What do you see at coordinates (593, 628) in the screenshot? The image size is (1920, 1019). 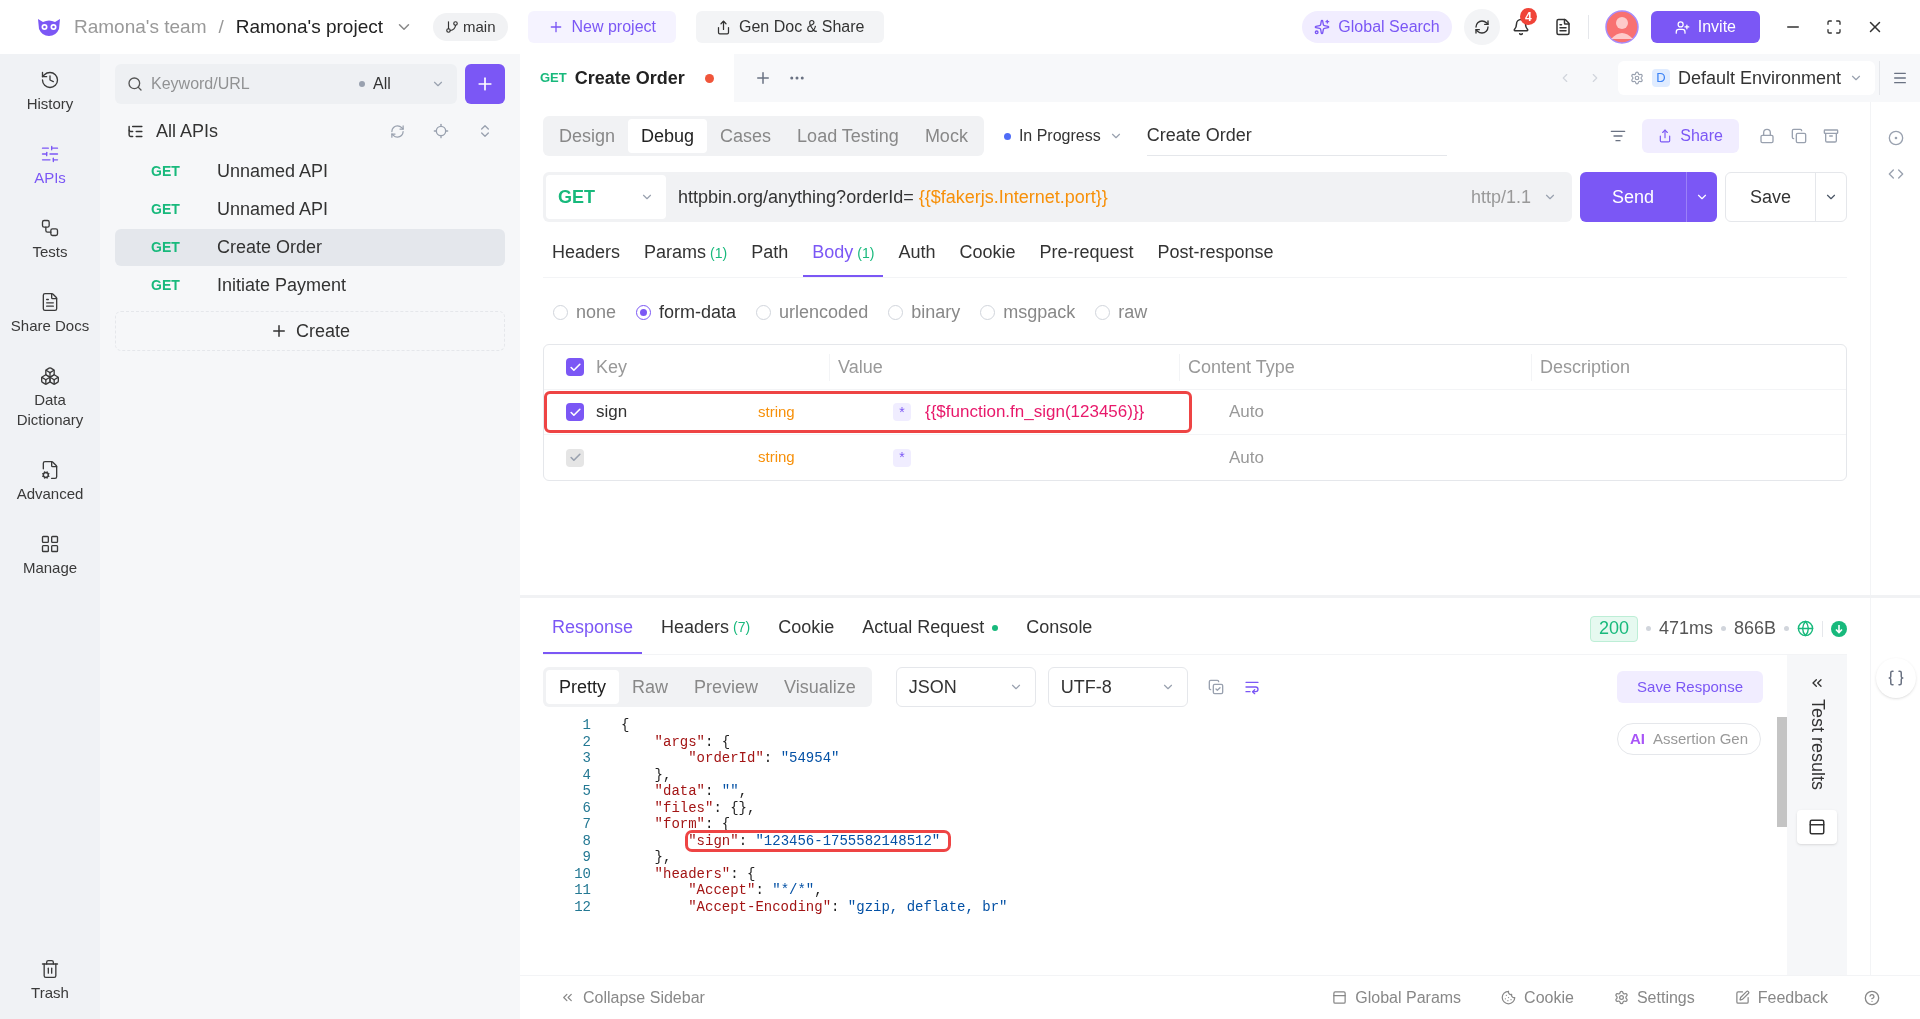 I see `response-tab: Response` at bounding box center [593, 628].